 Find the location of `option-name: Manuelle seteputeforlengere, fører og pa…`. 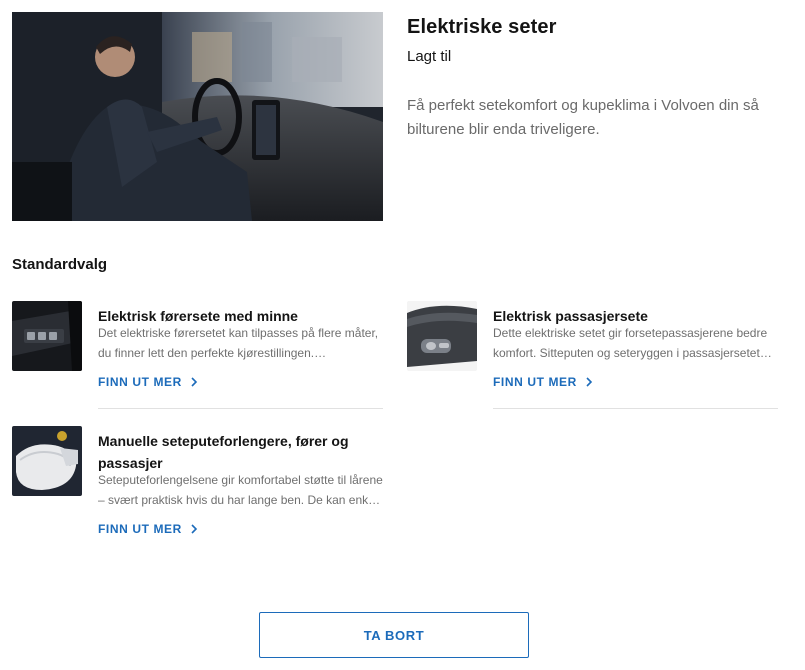

option-name: Manuelle seteputeforlengere, fører og pa… is located at coordinates (223, 452).